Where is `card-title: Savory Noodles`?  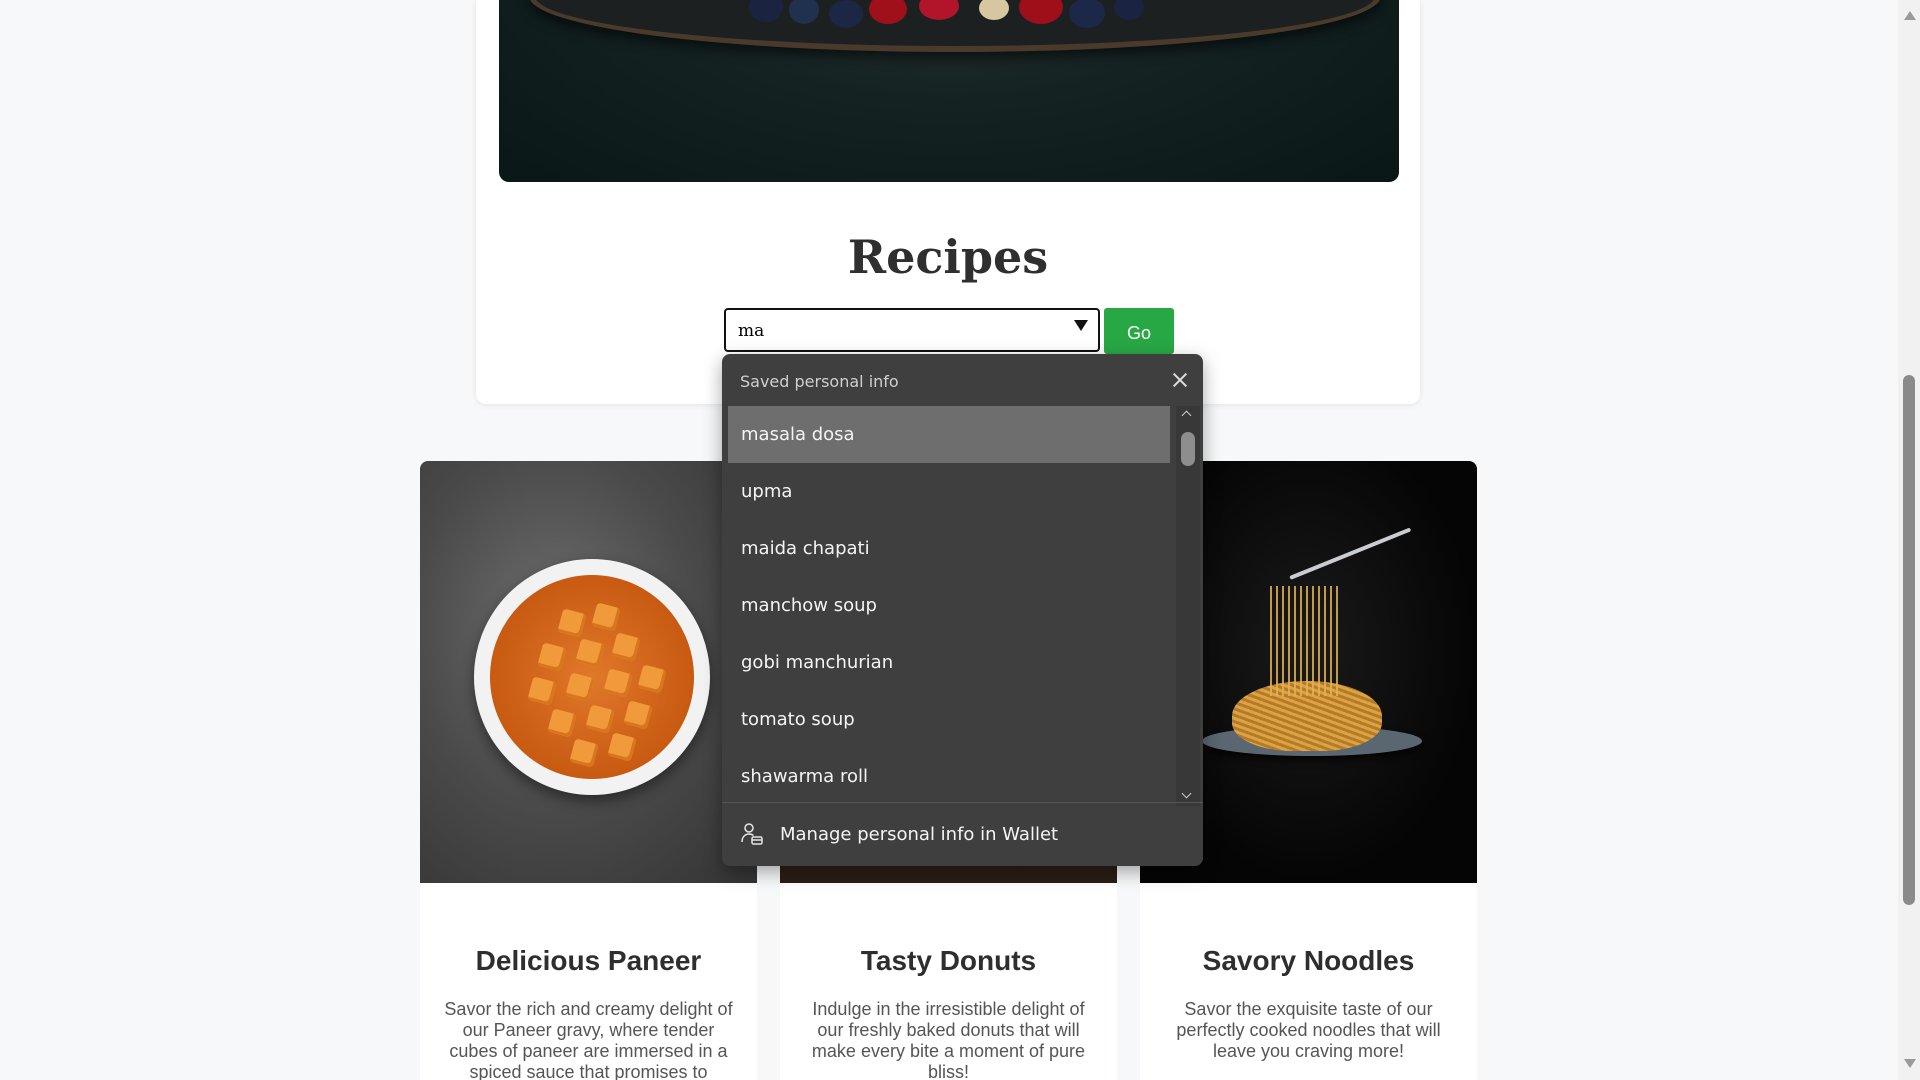
card-title: Savory Noodles is located at coordinates (1308, 960).